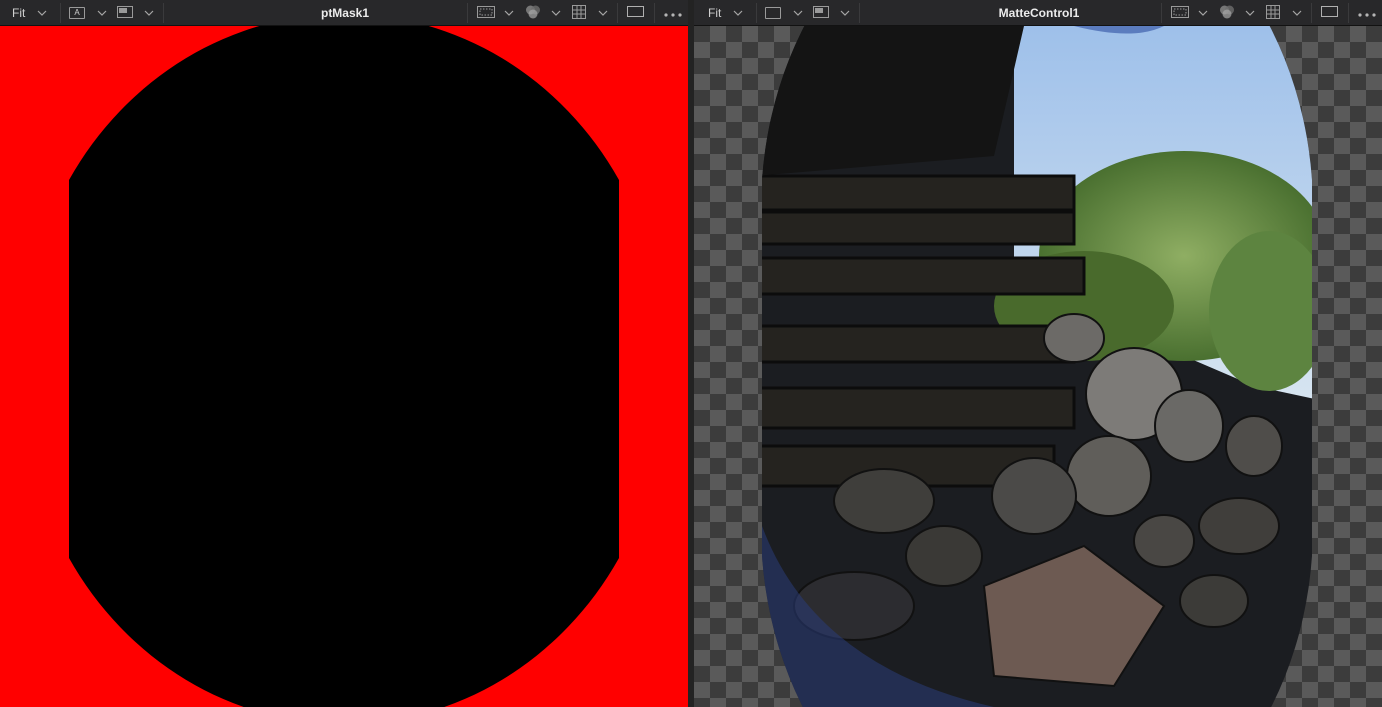 Image resolution: width=1382 pixels, height=707 pixels. What do you see at coordinates (19, 13) in the screenshot?
I see `left-fit-label: Fit` at bounding box center [19, 13].